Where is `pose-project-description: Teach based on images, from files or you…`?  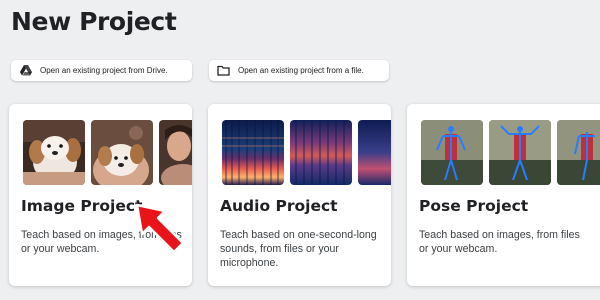
pose-project-description: Teach based on images, from files or you… is located at coordinates (499, 242).